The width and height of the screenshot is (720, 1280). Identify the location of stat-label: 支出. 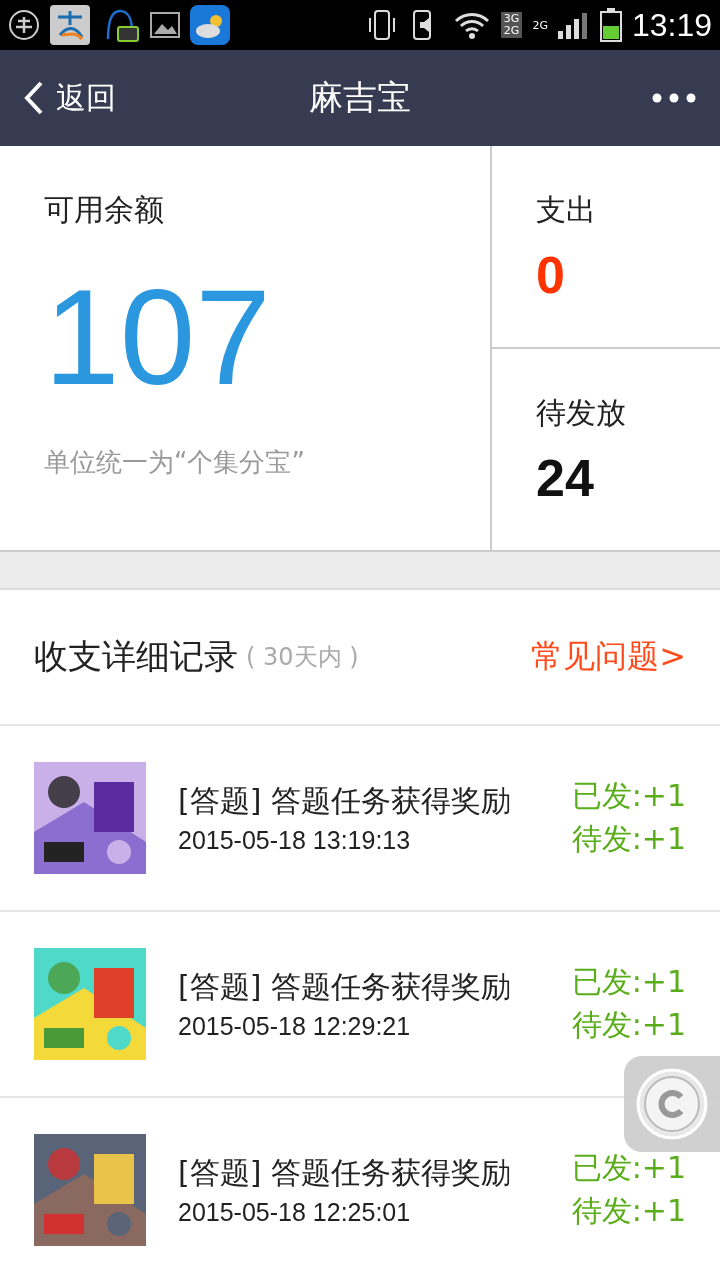
(566, 210).